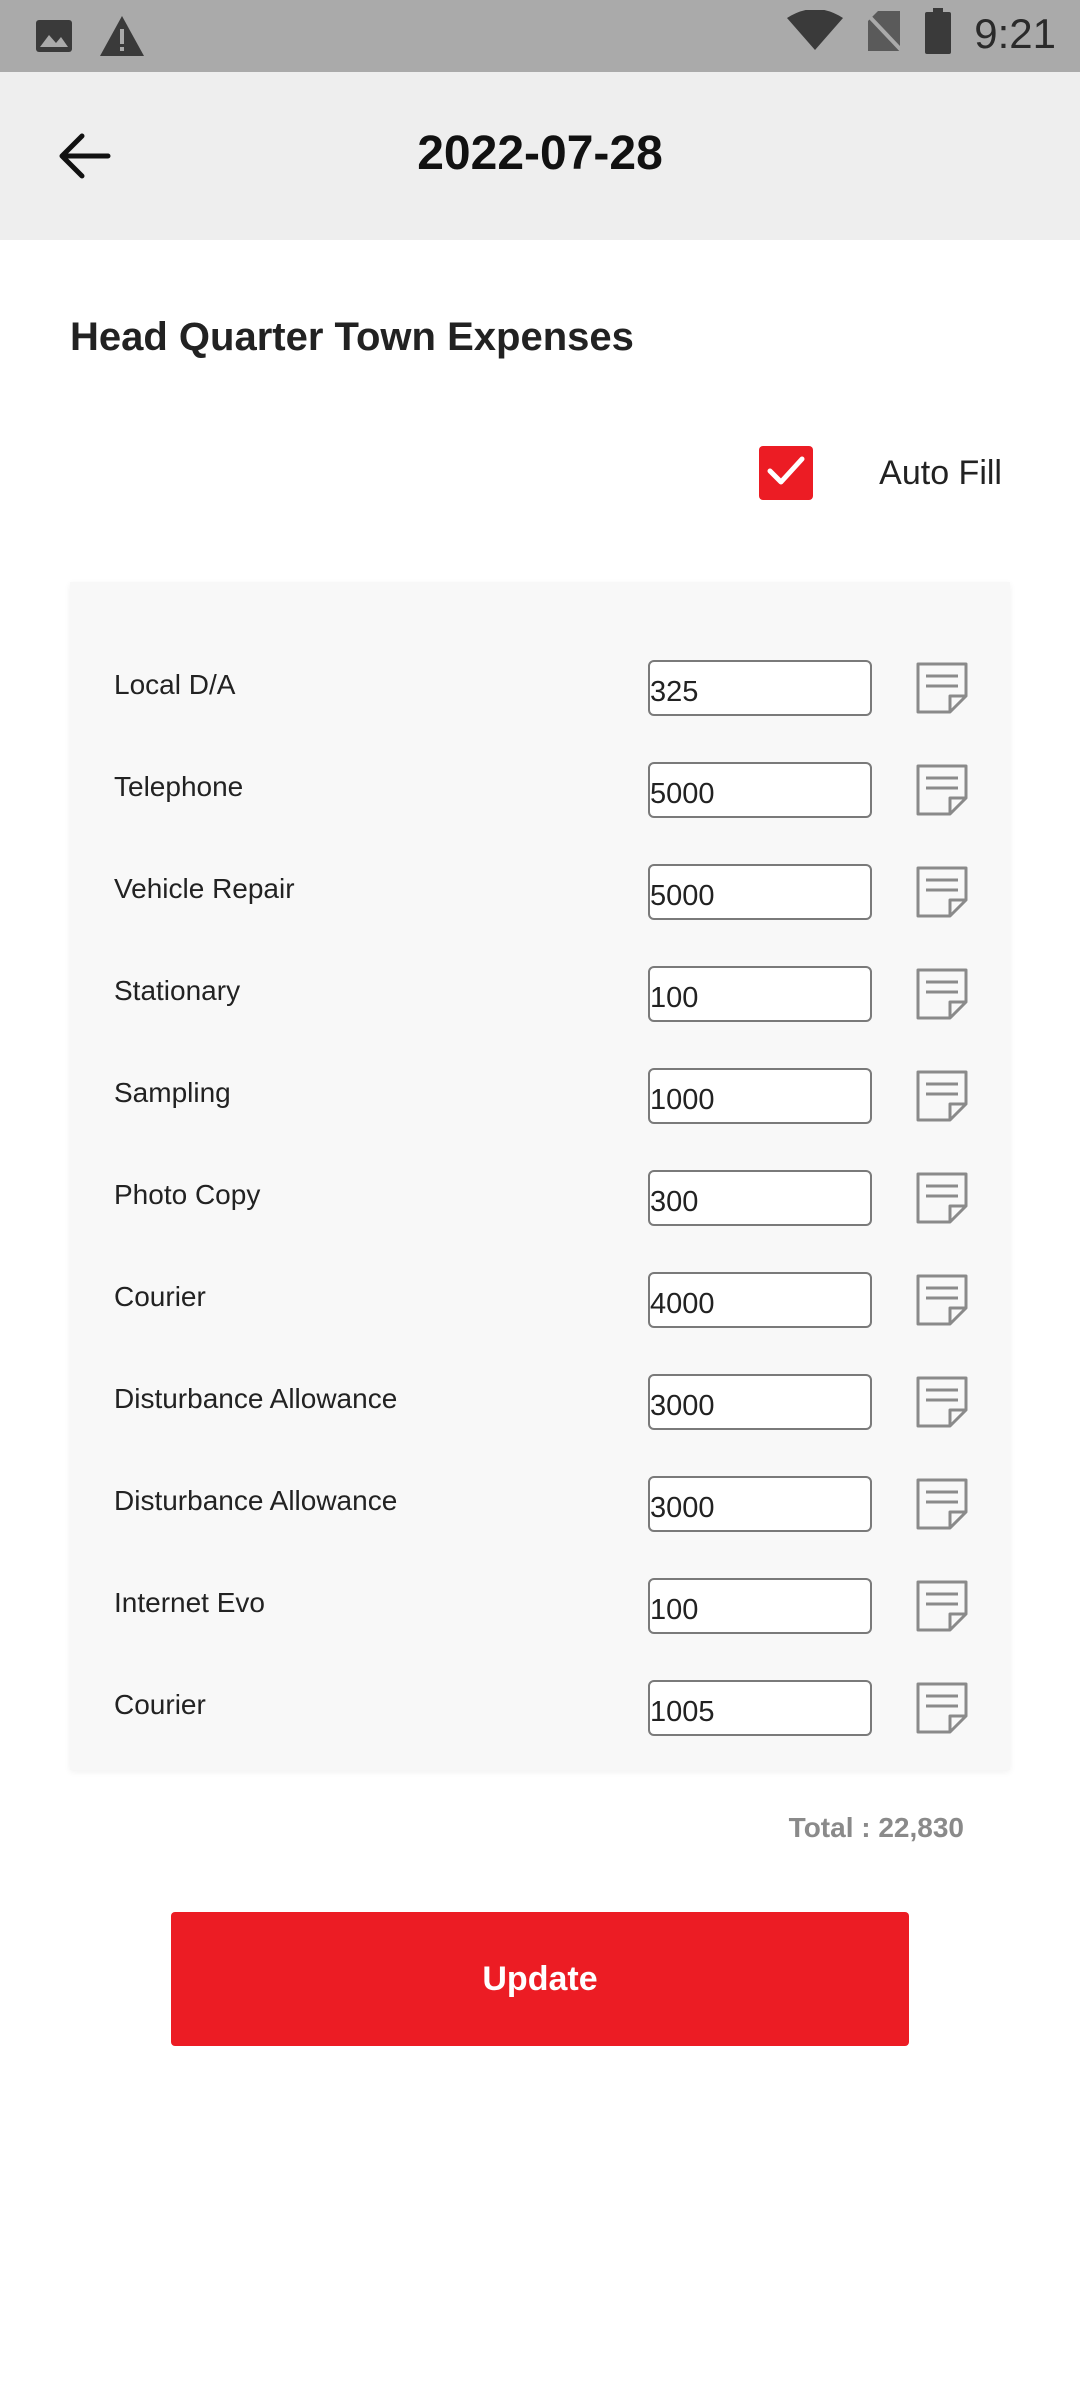 The width and height of the screenshot is (1080, 2400). Describe the element at coordinates (884, 33) in the screenshot. I see `no-sim-icon` at that location.